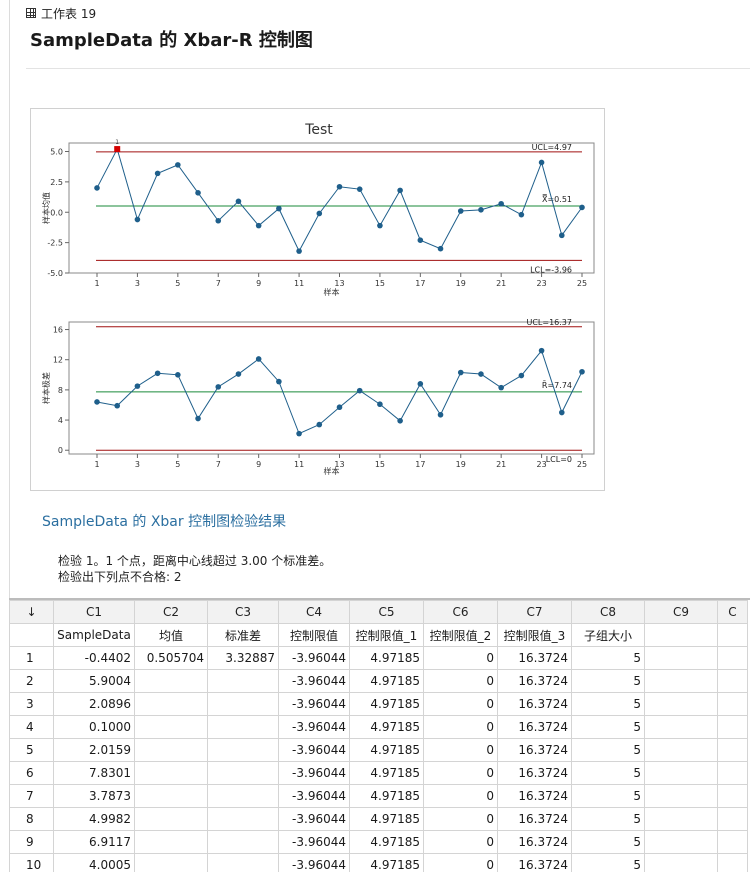  Describe the element at coordinates (32, 863) in the screenshot. I see `row-number: 10` at that location.